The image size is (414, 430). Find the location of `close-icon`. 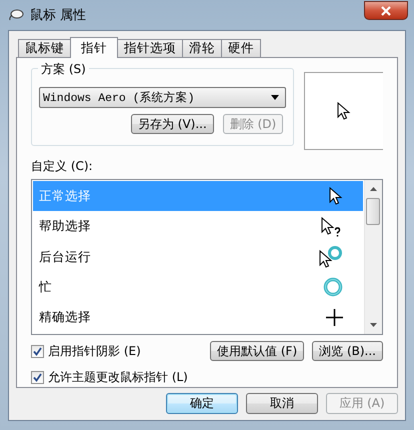

close-icon is located at coordinates (386, 11).